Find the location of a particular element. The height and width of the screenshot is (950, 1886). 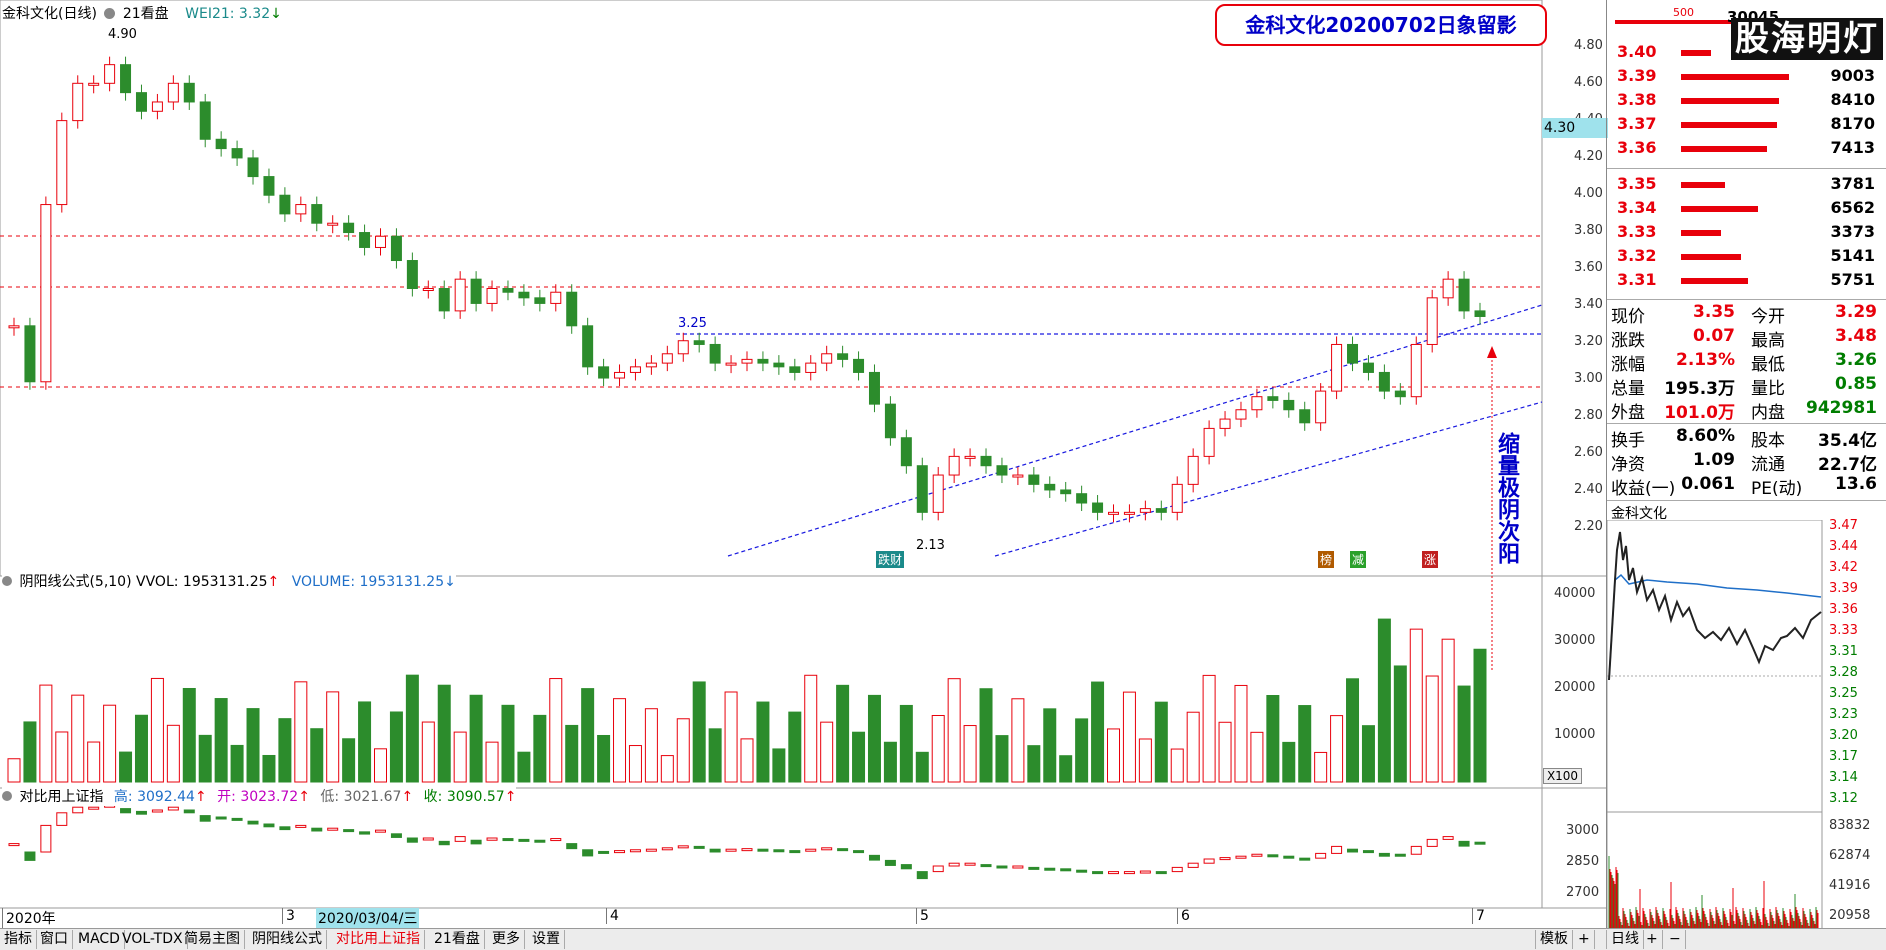

quote-value: 13.6 is located at coordinates (1856, 484).